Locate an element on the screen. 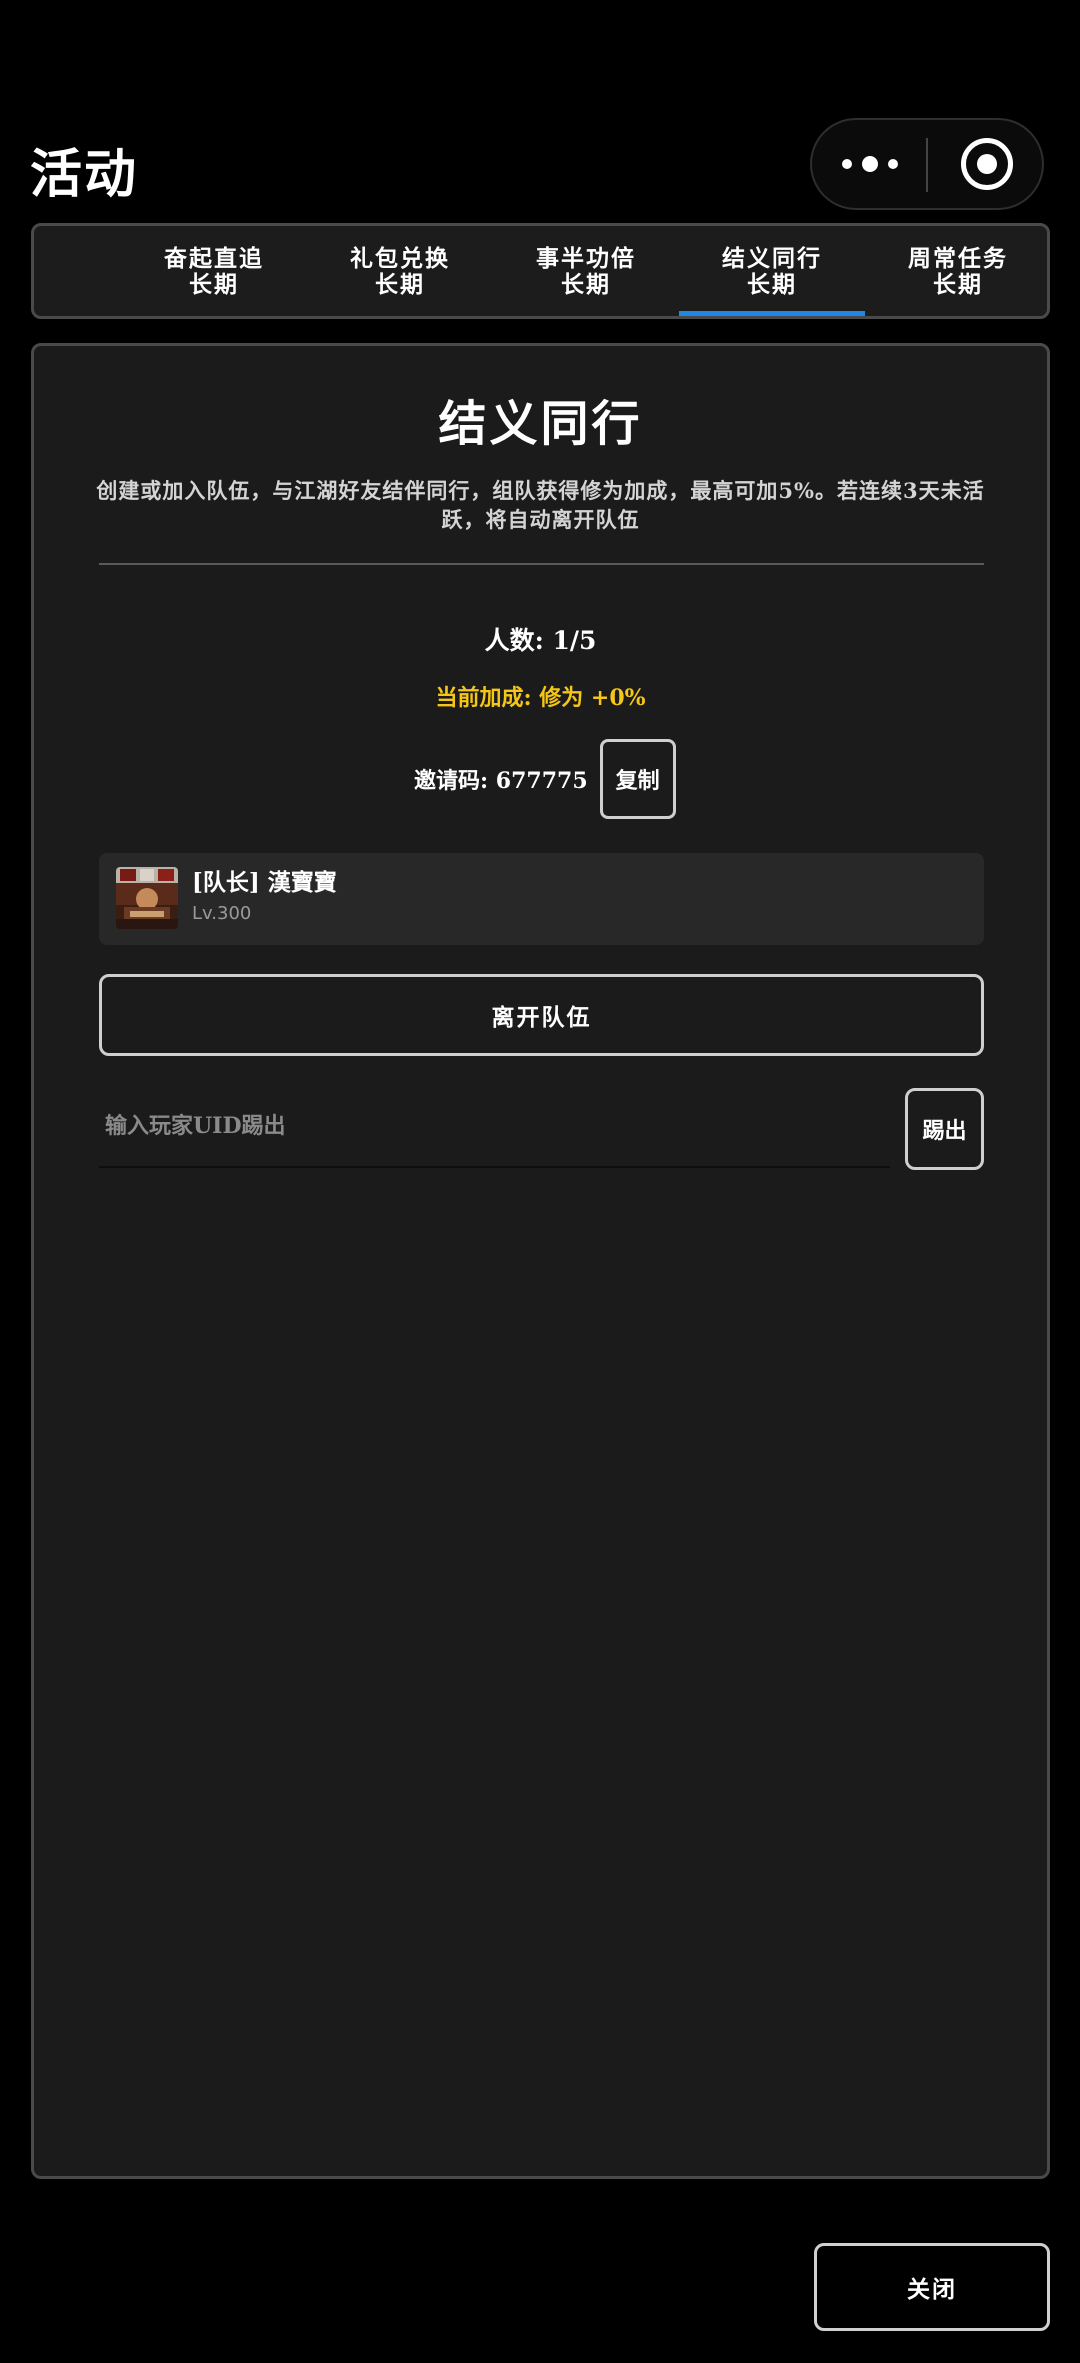 Image resolution: width=1080 pixels, height=2363 pixels. invite-row: 邀请码: 677775 复制 is located at coordinates (545, 779).